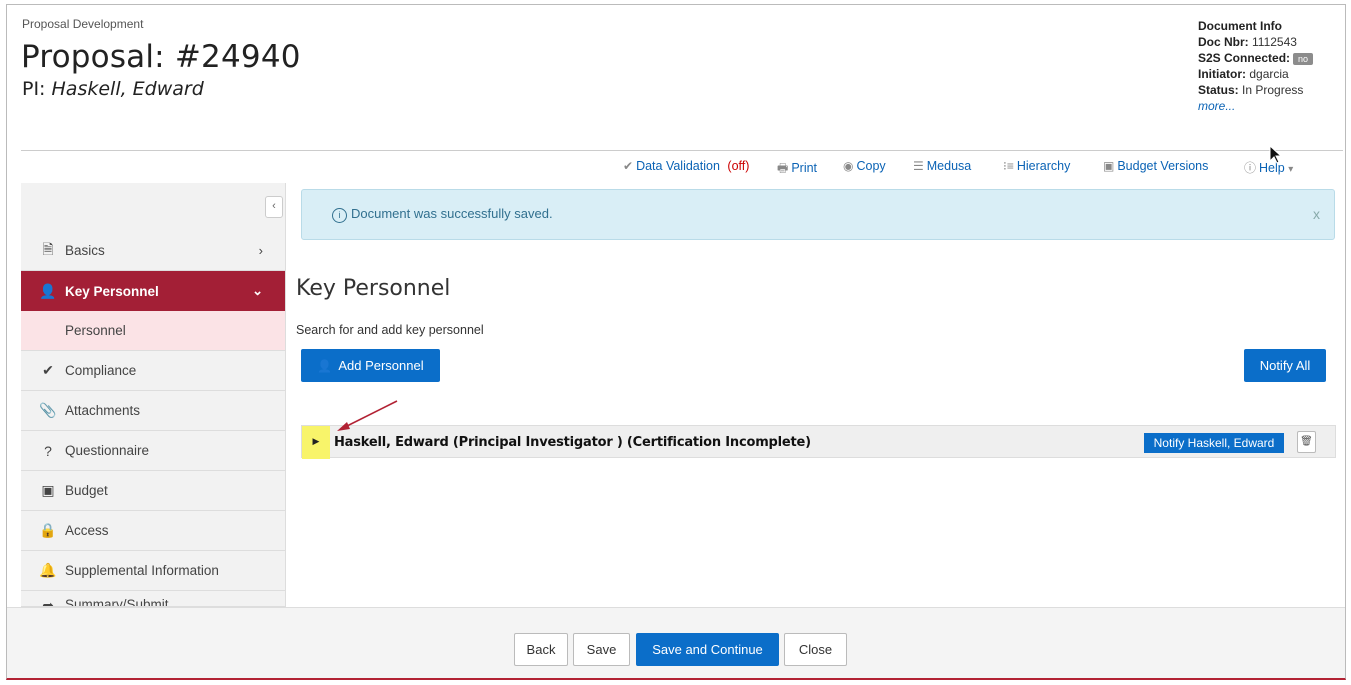  Describe the element at coordinates (103, 410) in the screenshot. I see `sidebar-item-label: Attachments` at that location.